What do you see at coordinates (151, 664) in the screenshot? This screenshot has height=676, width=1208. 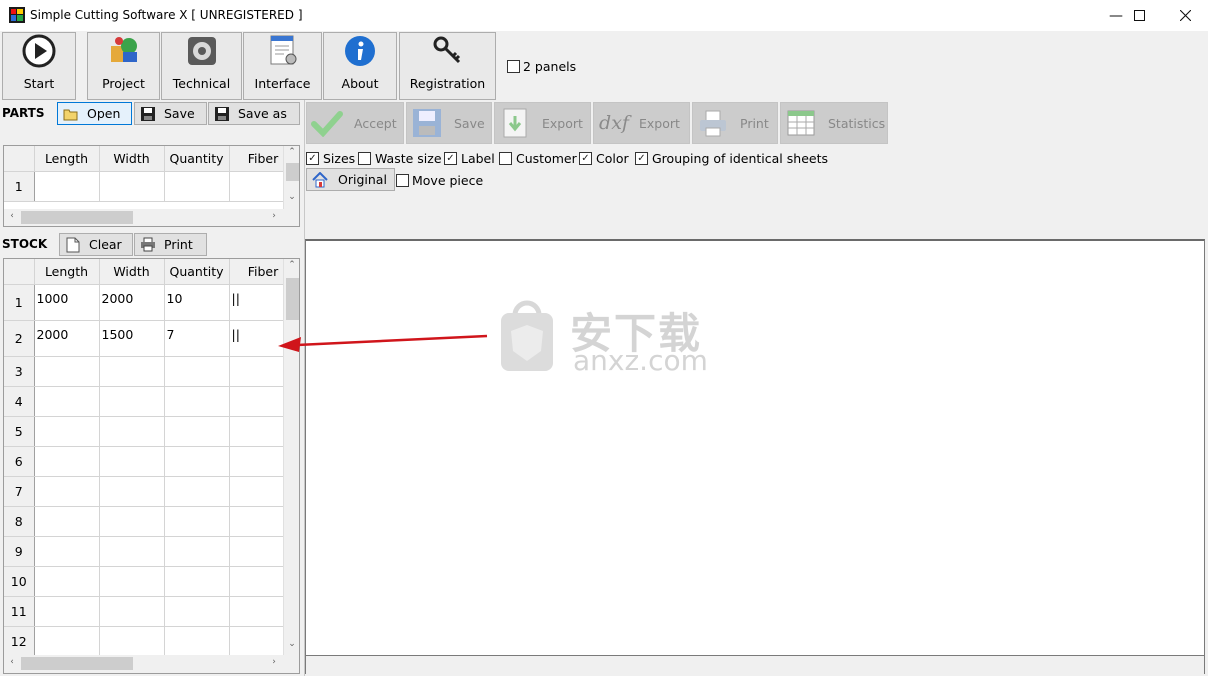 I see `stock-horizontal-scrollbar: ‹ ›` at bounding box center [151, 664].